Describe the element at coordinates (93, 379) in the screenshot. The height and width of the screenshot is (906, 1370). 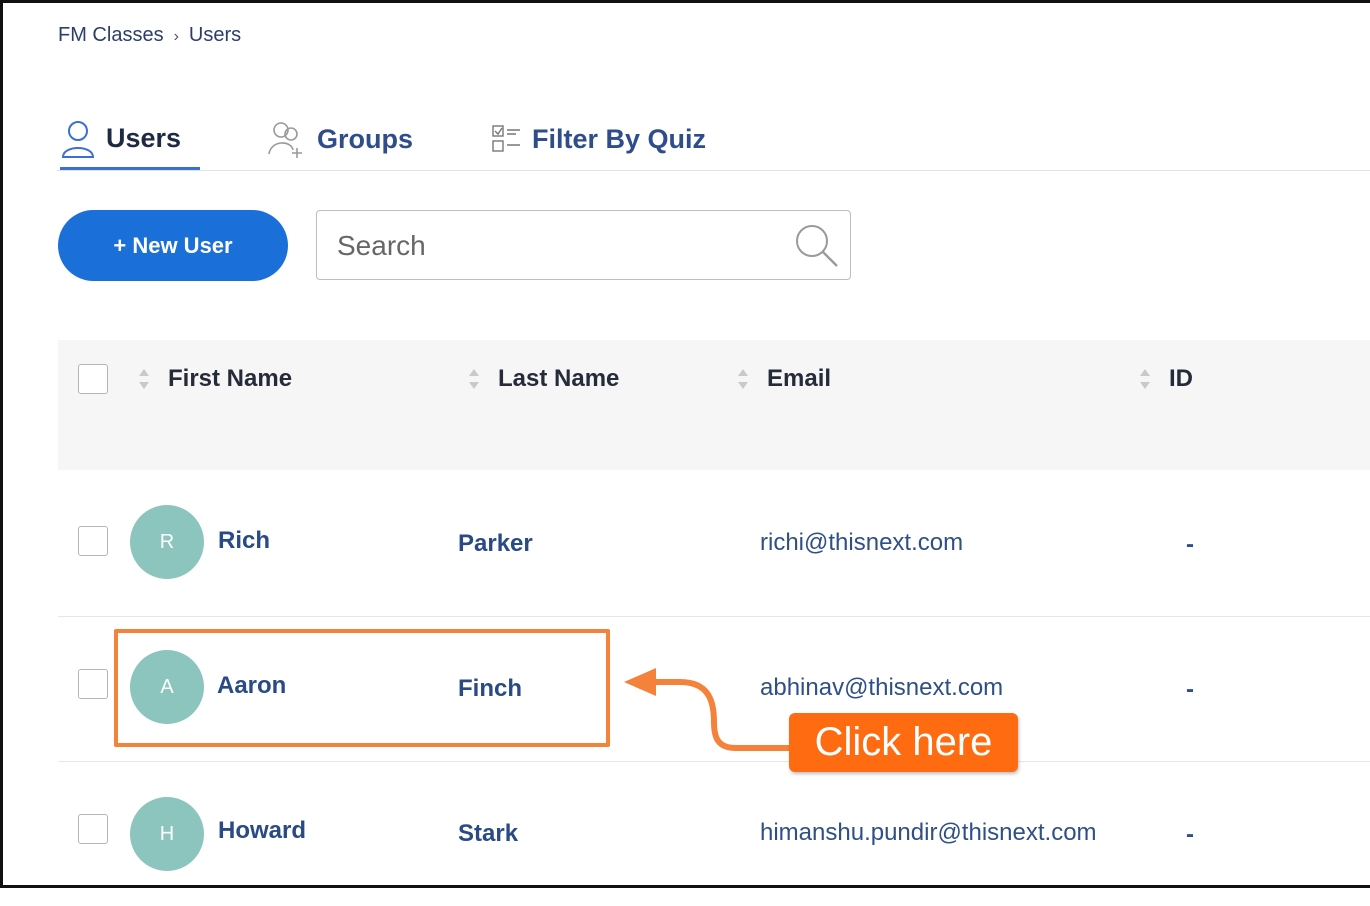
I see `select-all-checkbox` at that location.